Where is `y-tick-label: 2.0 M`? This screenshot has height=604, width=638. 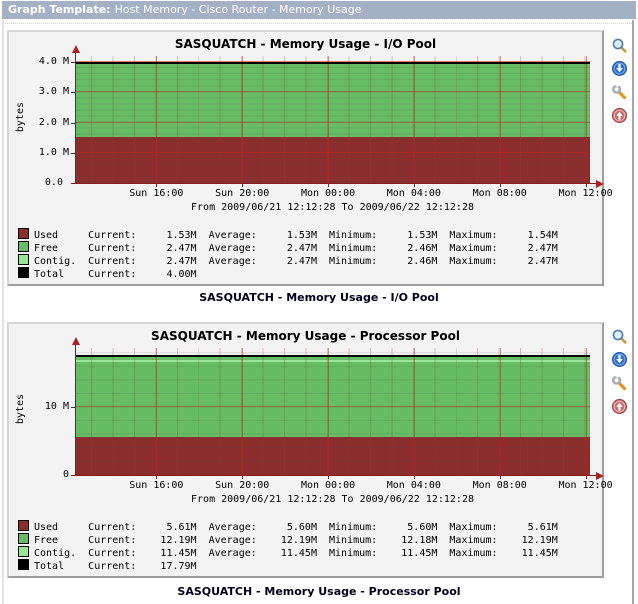
y-tick-label: 2.0 M is located at coordinates (53, 122).